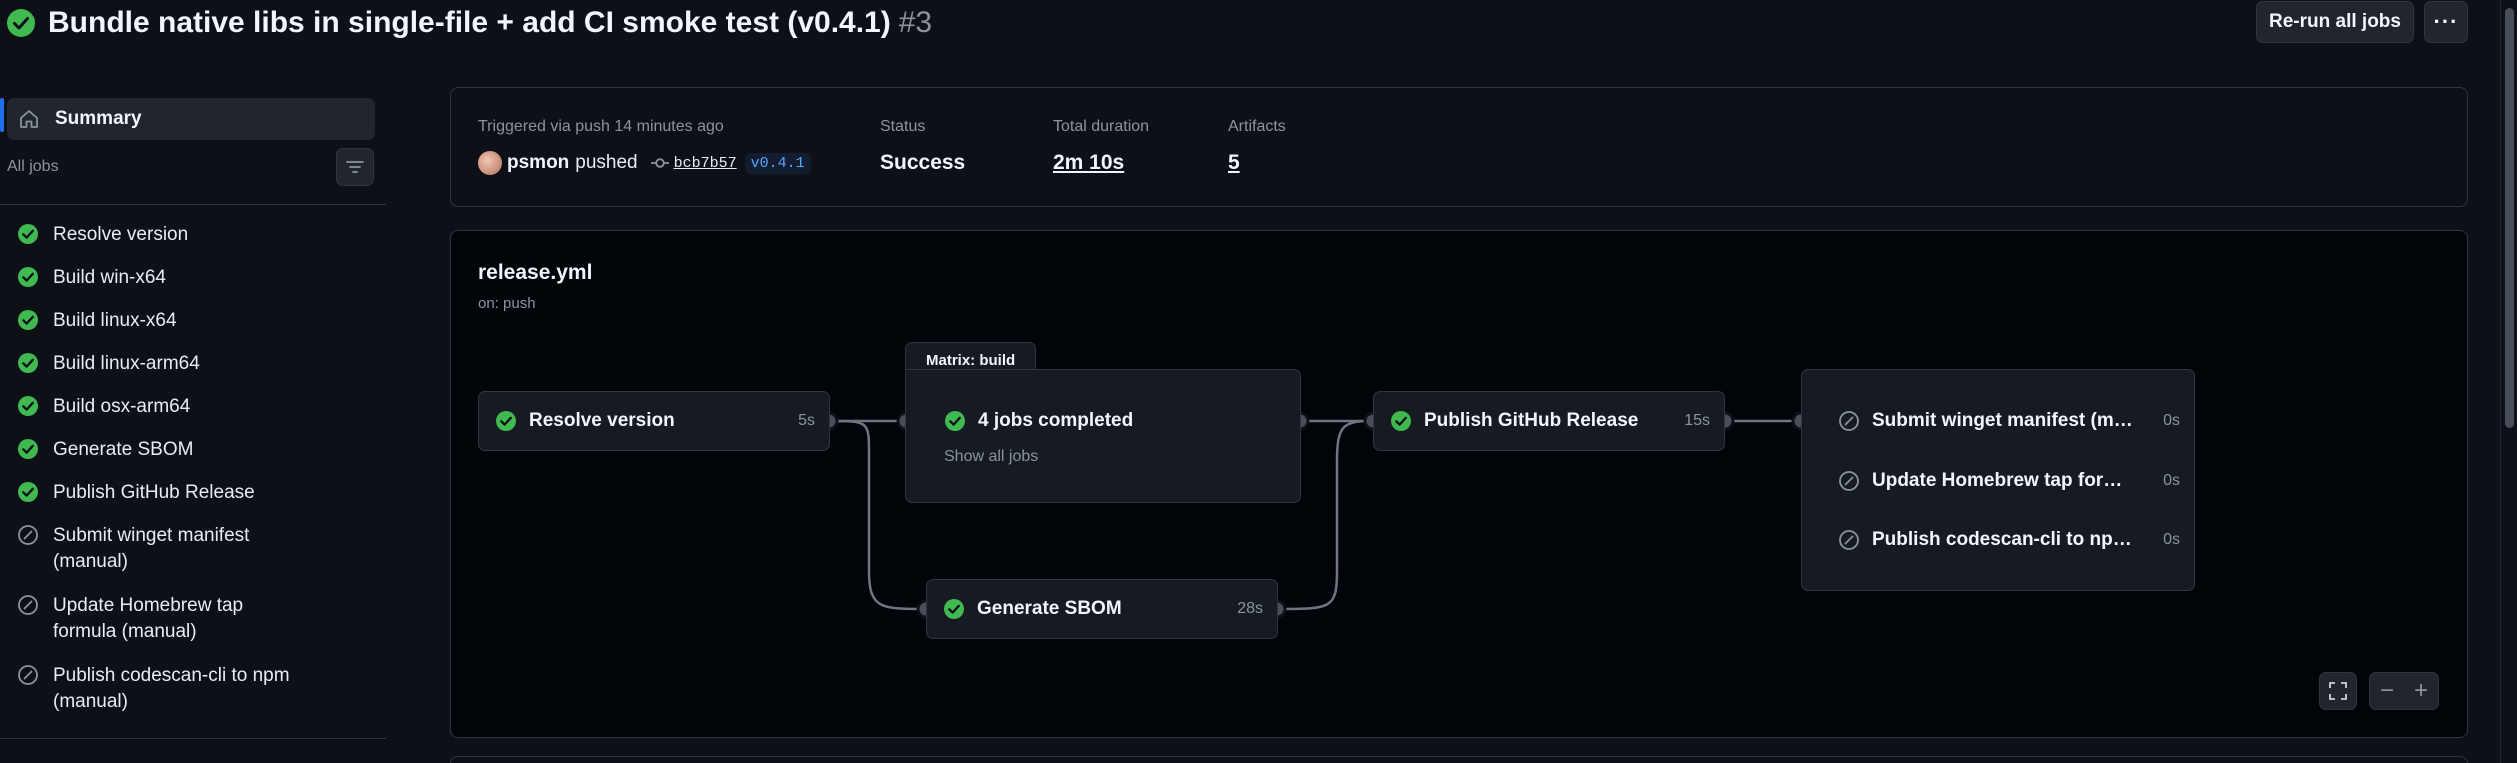 This screenshot has width=2517, height=763. I want to click on git-commit-icon, so click(659, 163).